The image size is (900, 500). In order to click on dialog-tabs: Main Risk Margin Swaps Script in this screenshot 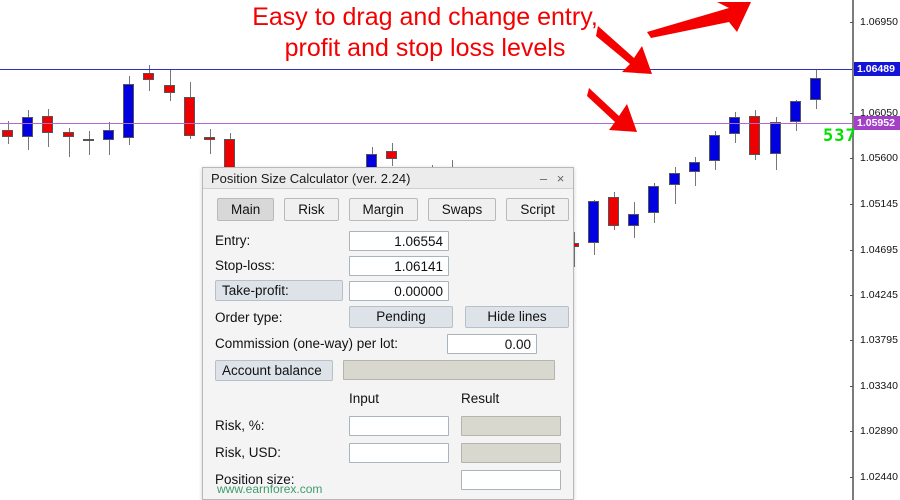, I will do `click(388, 205)`.